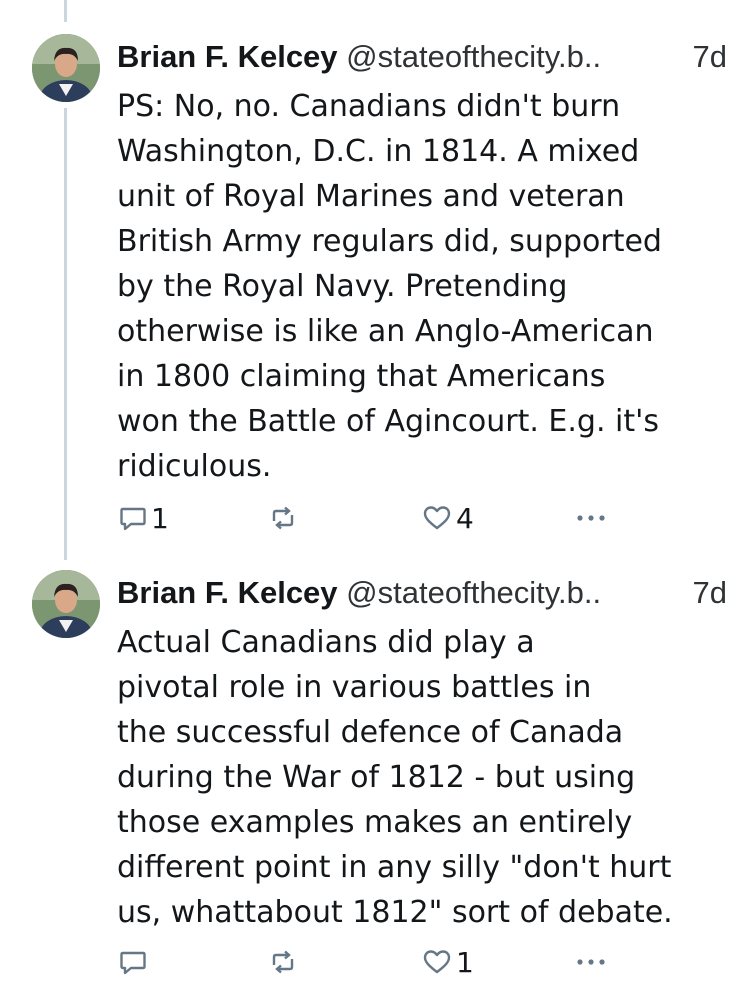  I want to click on reply-count: 1, so click(160, 518).